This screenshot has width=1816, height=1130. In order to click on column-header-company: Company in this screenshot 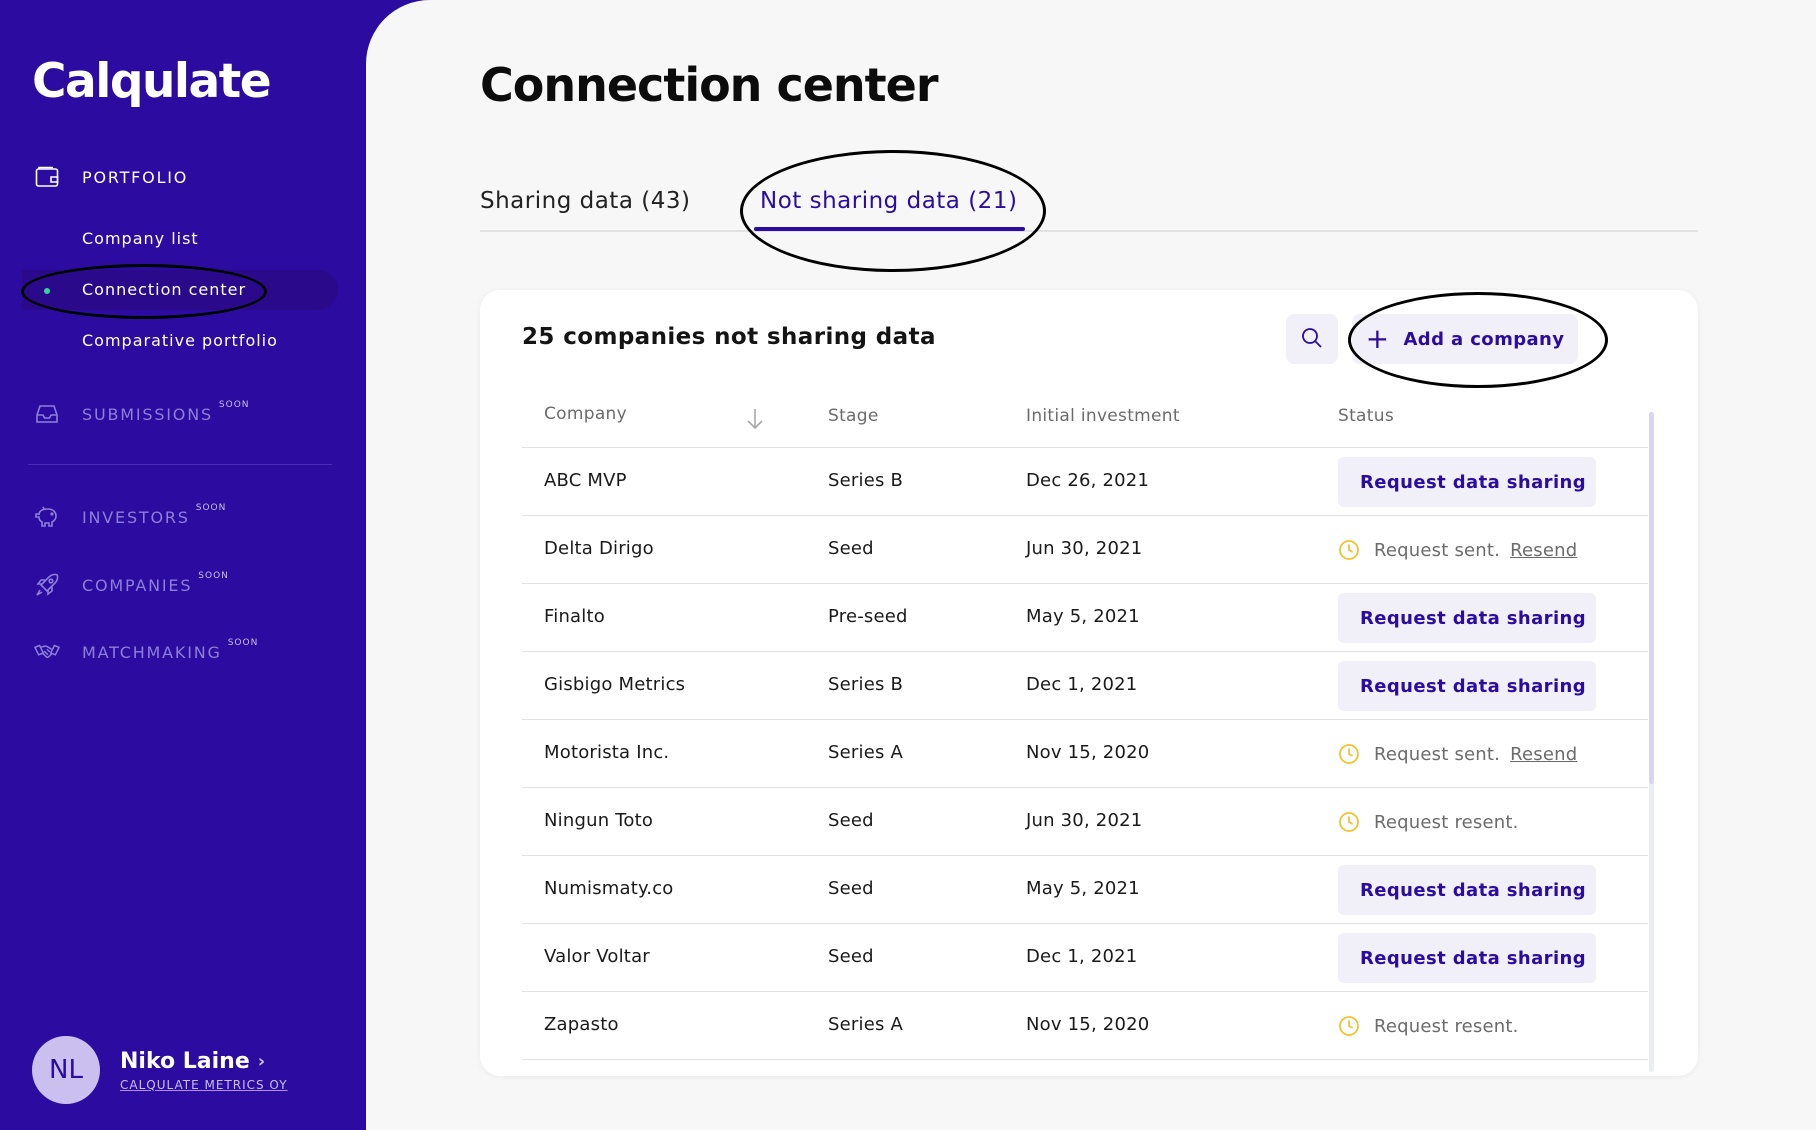, I will do `click(585, 414)`.